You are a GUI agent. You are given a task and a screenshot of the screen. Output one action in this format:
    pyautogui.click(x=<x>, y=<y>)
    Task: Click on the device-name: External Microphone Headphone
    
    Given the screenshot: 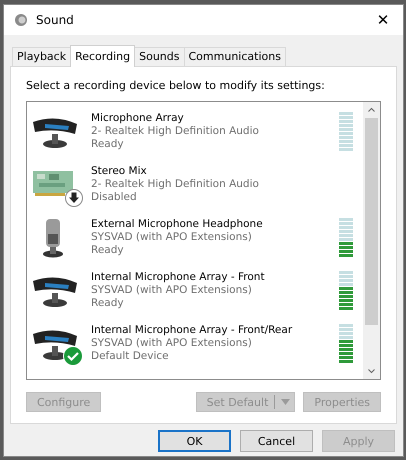 What is the action you would take?
    pyautogui.click(x=177, y=224)
    